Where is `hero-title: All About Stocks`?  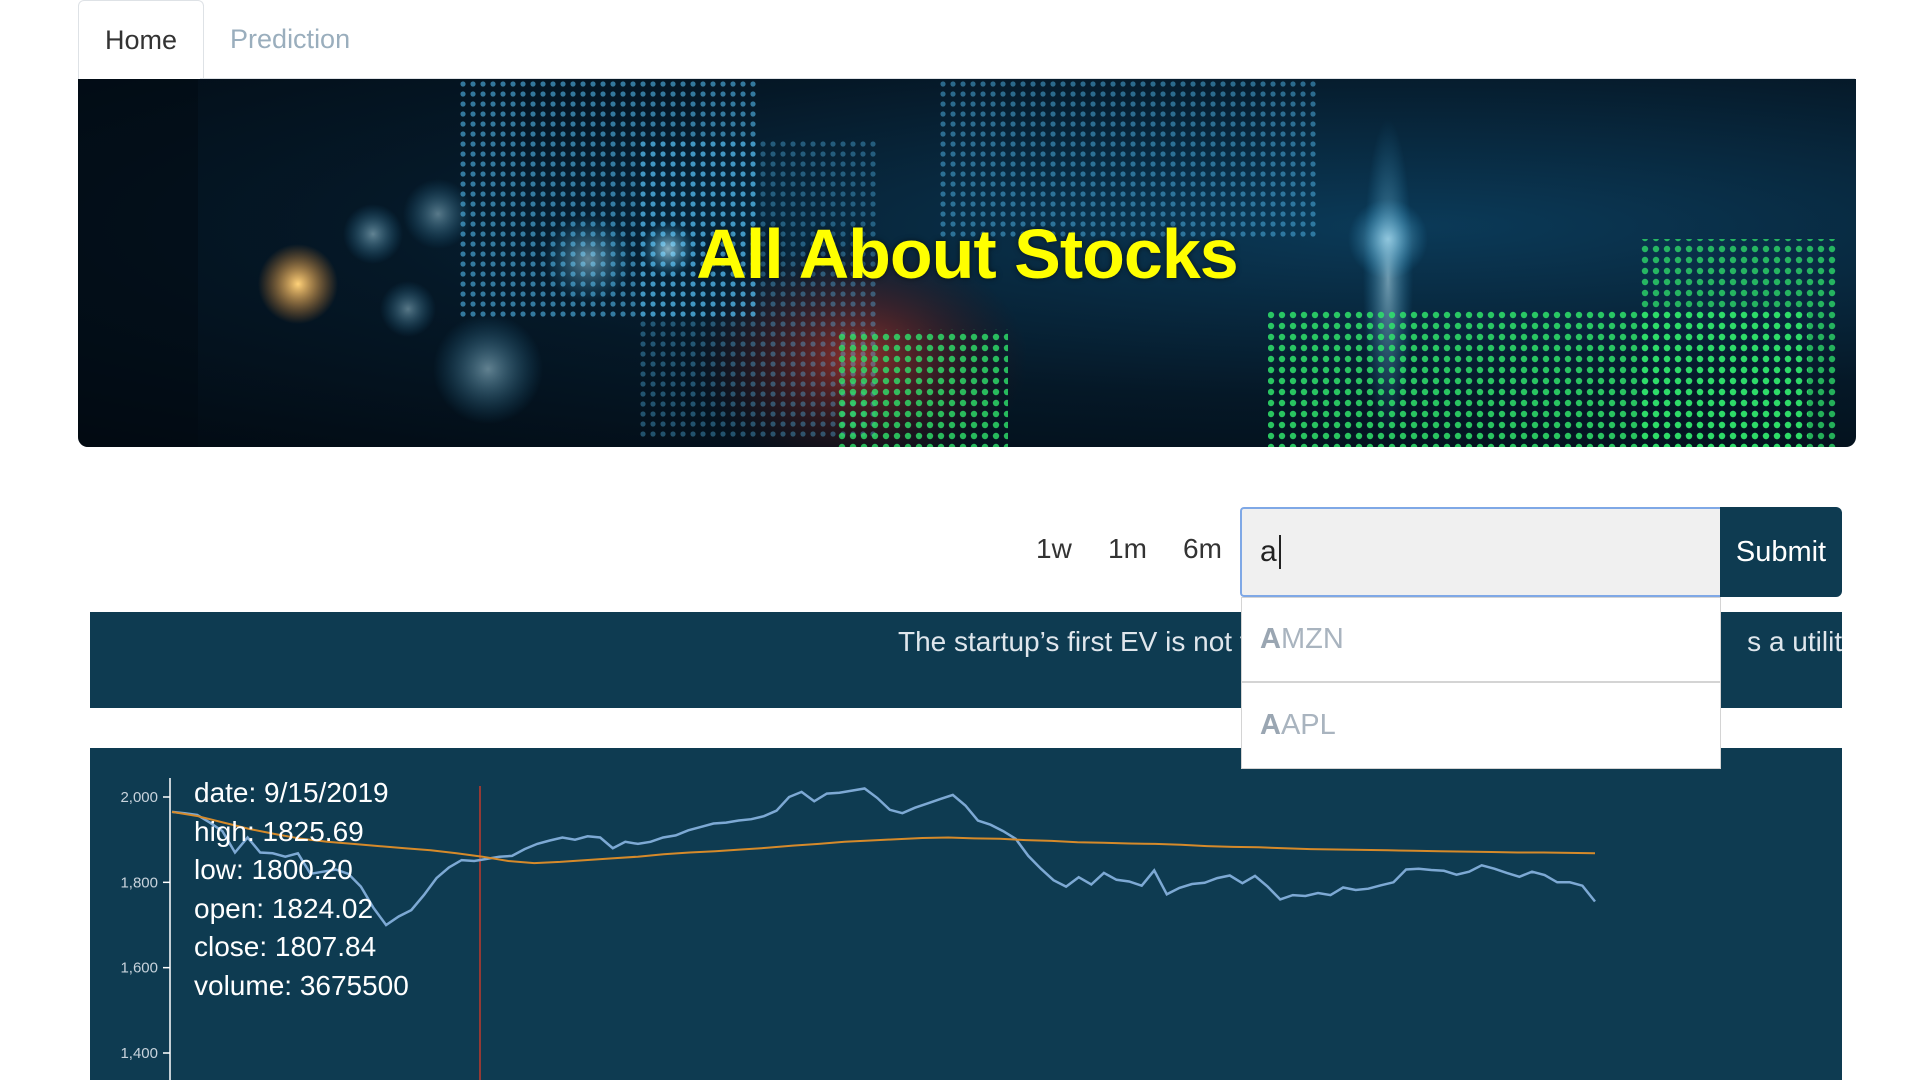 hero-title: All About Stocks is located at coordinates (967, 254).